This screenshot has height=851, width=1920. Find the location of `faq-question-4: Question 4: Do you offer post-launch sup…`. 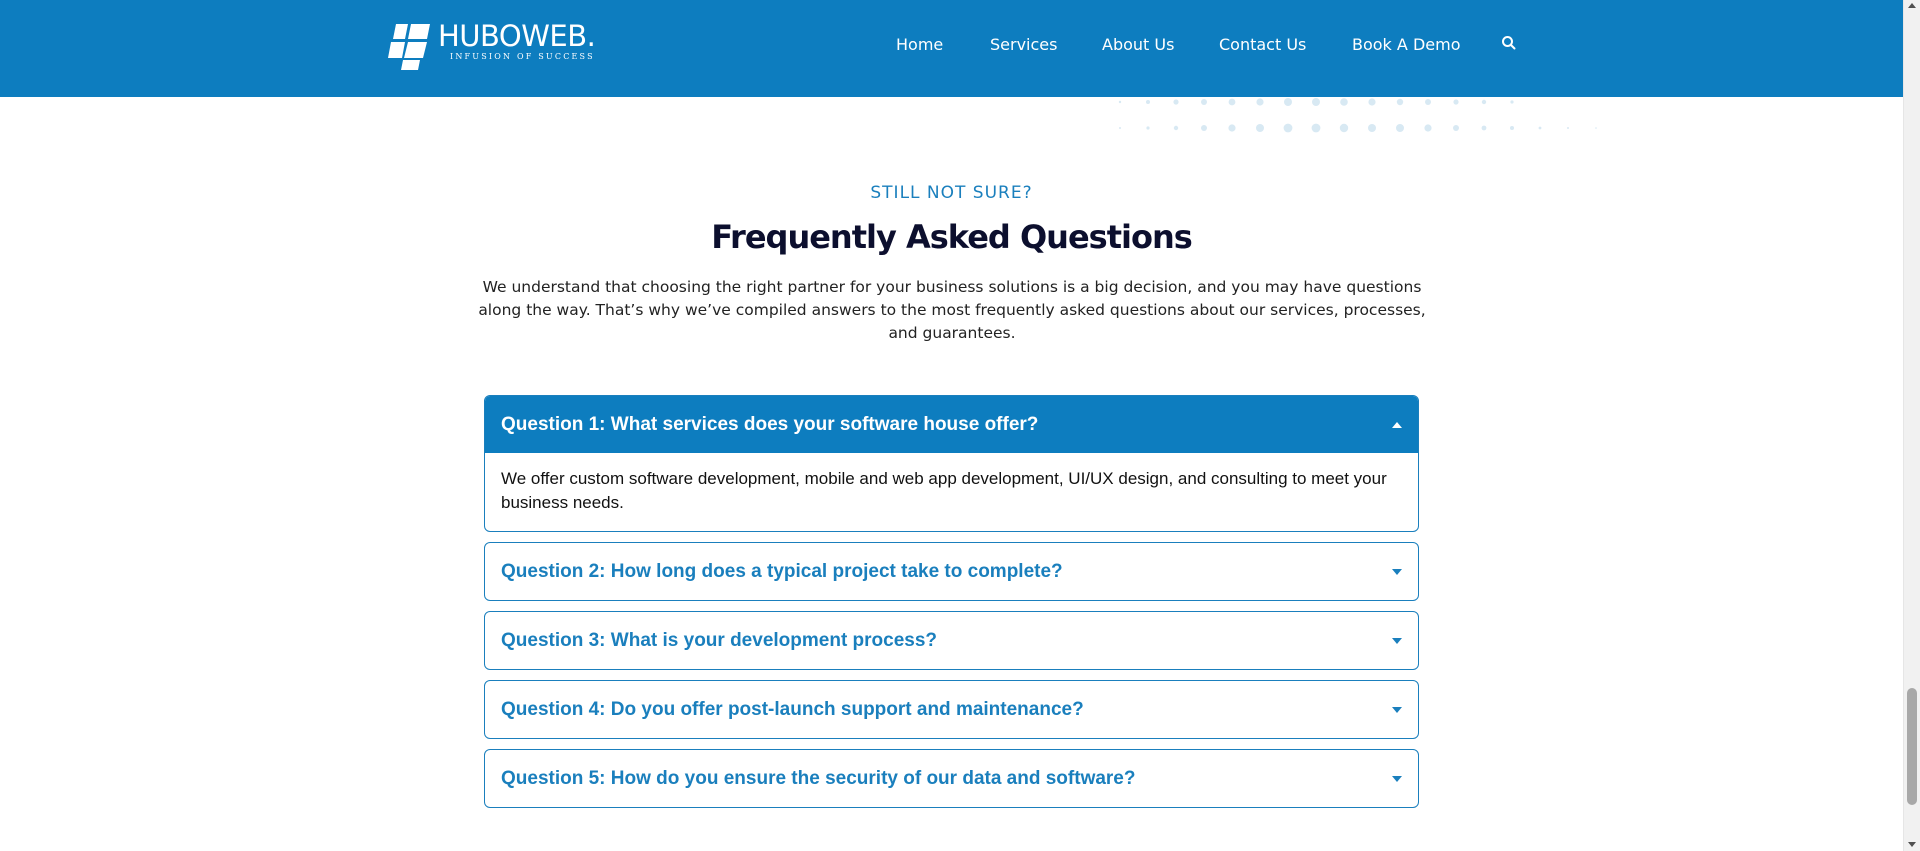

faq-question-4: Question 4: Do you offer post-launch sup… is located at coordinates (951, 709).